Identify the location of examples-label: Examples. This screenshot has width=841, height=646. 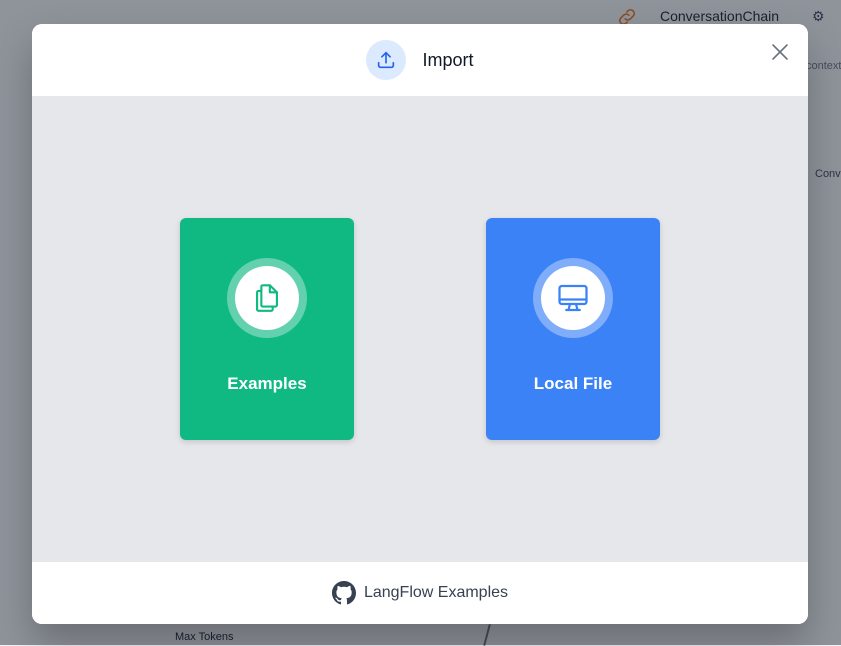
(267, 383).